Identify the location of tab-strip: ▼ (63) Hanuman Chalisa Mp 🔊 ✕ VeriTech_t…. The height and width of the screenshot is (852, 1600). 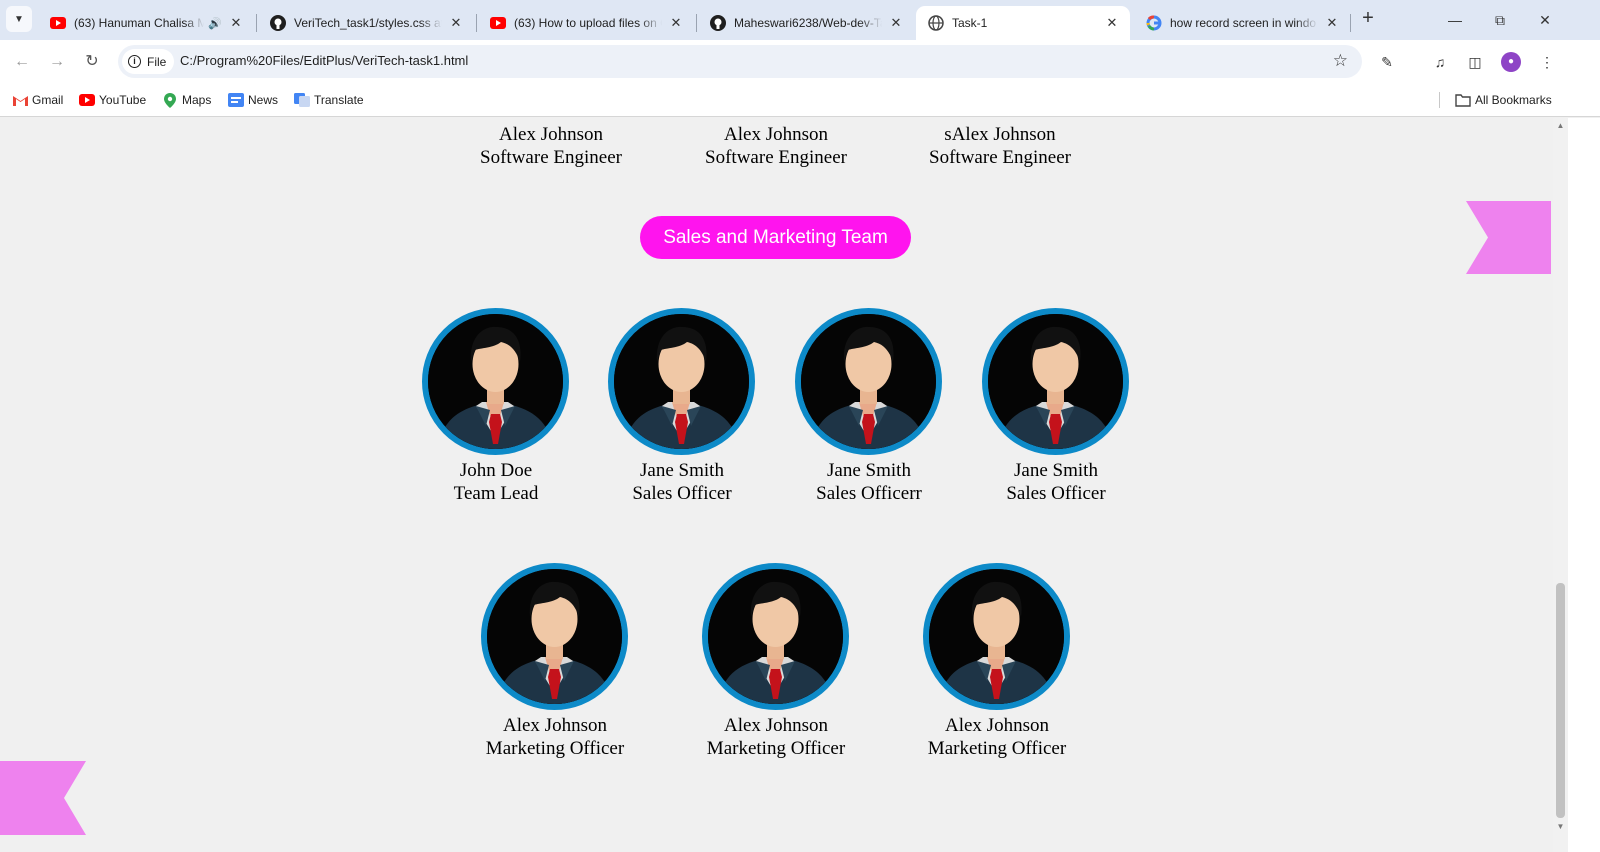
(800, 20).